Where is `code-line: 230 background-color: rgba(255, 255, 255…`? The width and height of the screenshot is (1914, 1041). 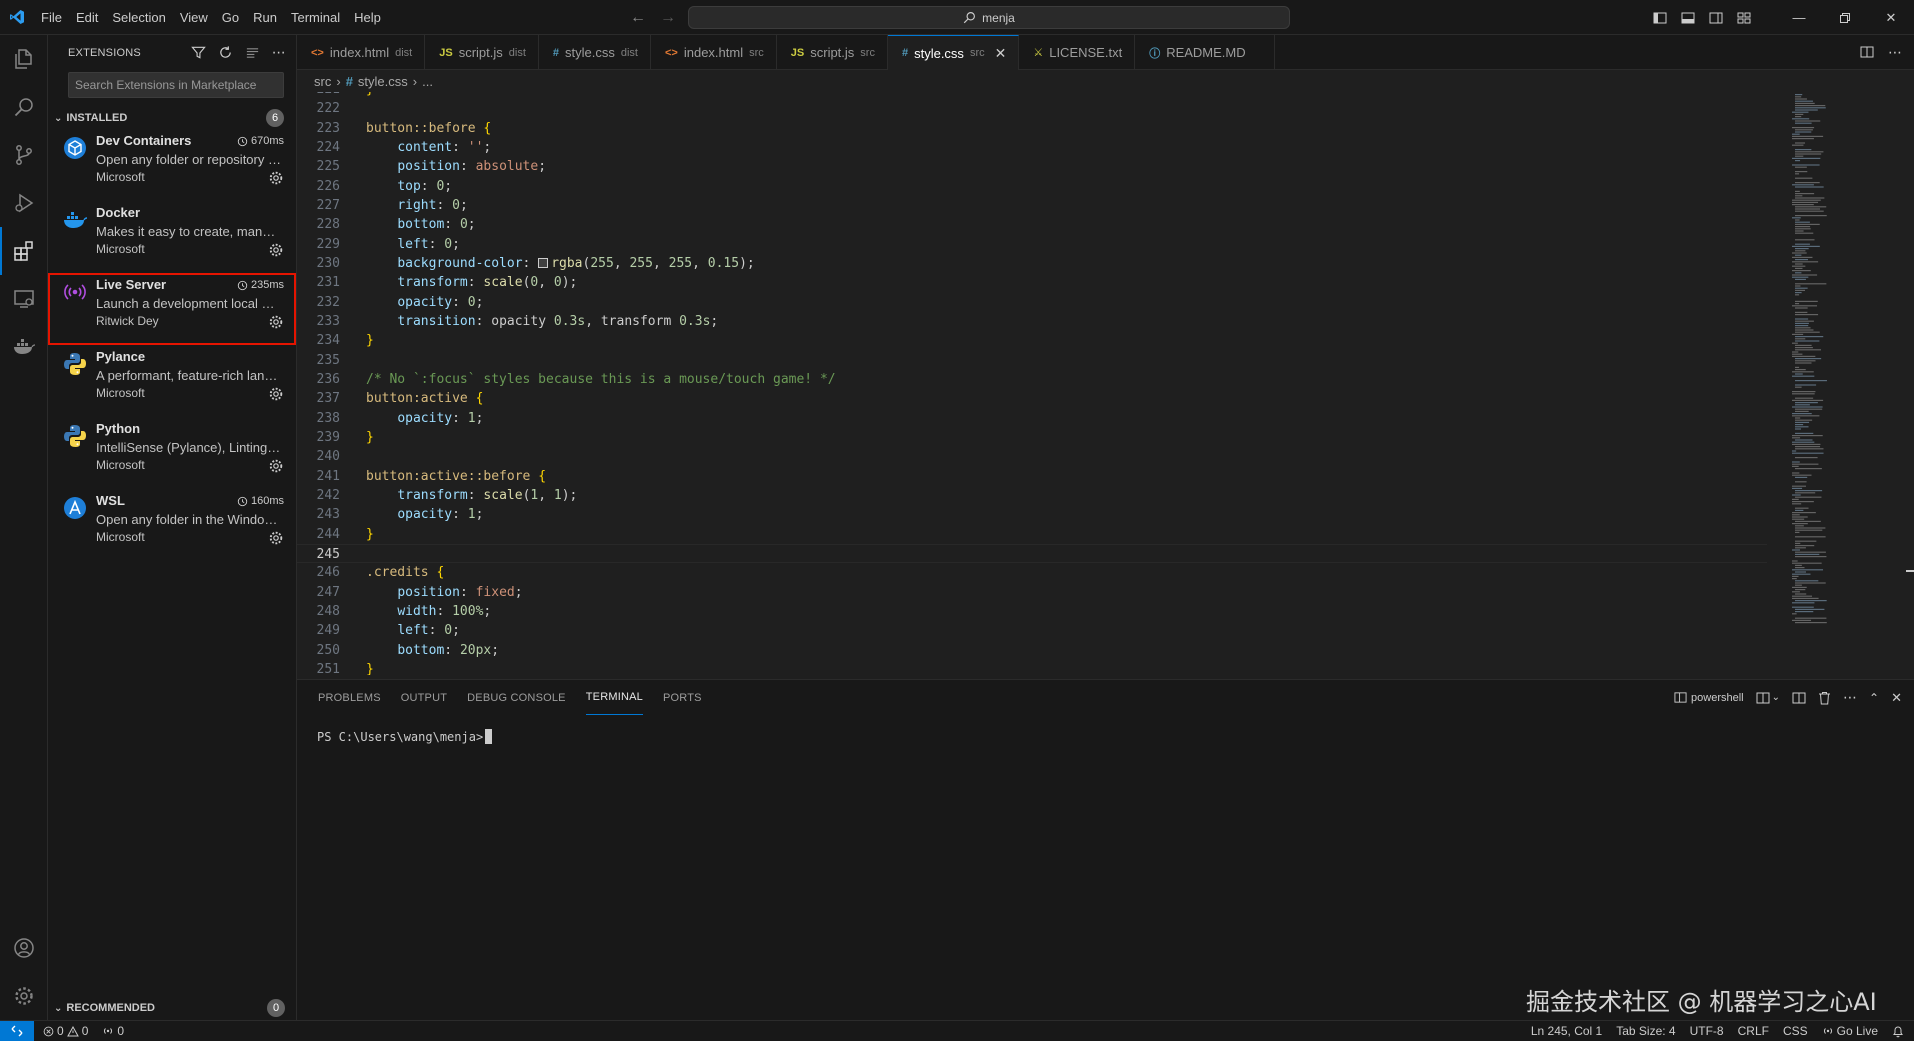
code-line: 230 background-color: rgba(255, 255, 255… is located at coordinates (1032, 263).